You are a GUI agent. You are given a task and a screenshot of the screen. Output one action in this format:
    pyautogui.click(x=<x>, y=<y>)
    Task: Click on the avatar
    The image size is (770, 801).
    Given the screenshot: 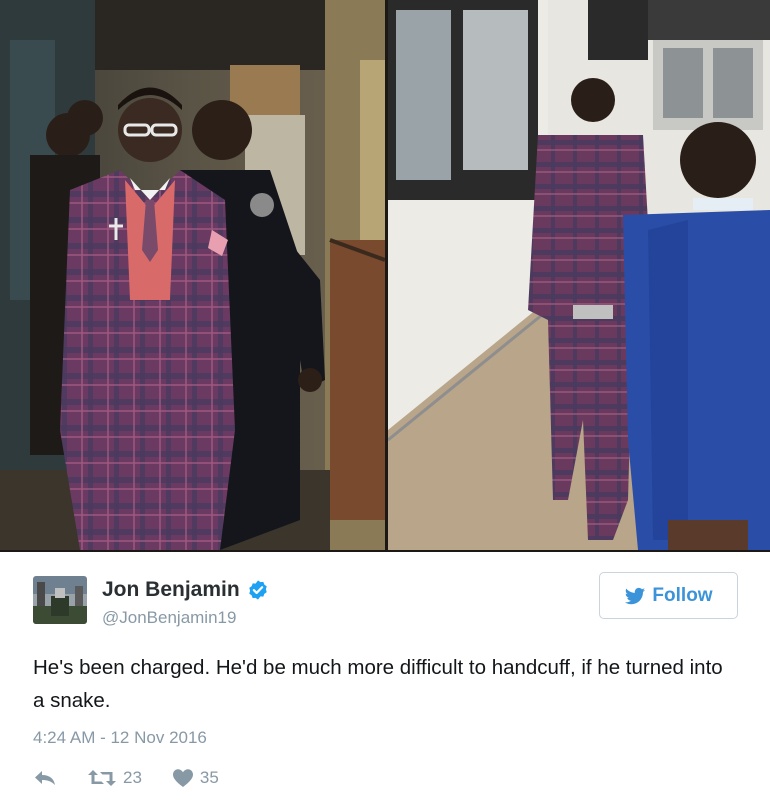 What is the action you would take?
    pyautogui.click(x=60, y=600)
    